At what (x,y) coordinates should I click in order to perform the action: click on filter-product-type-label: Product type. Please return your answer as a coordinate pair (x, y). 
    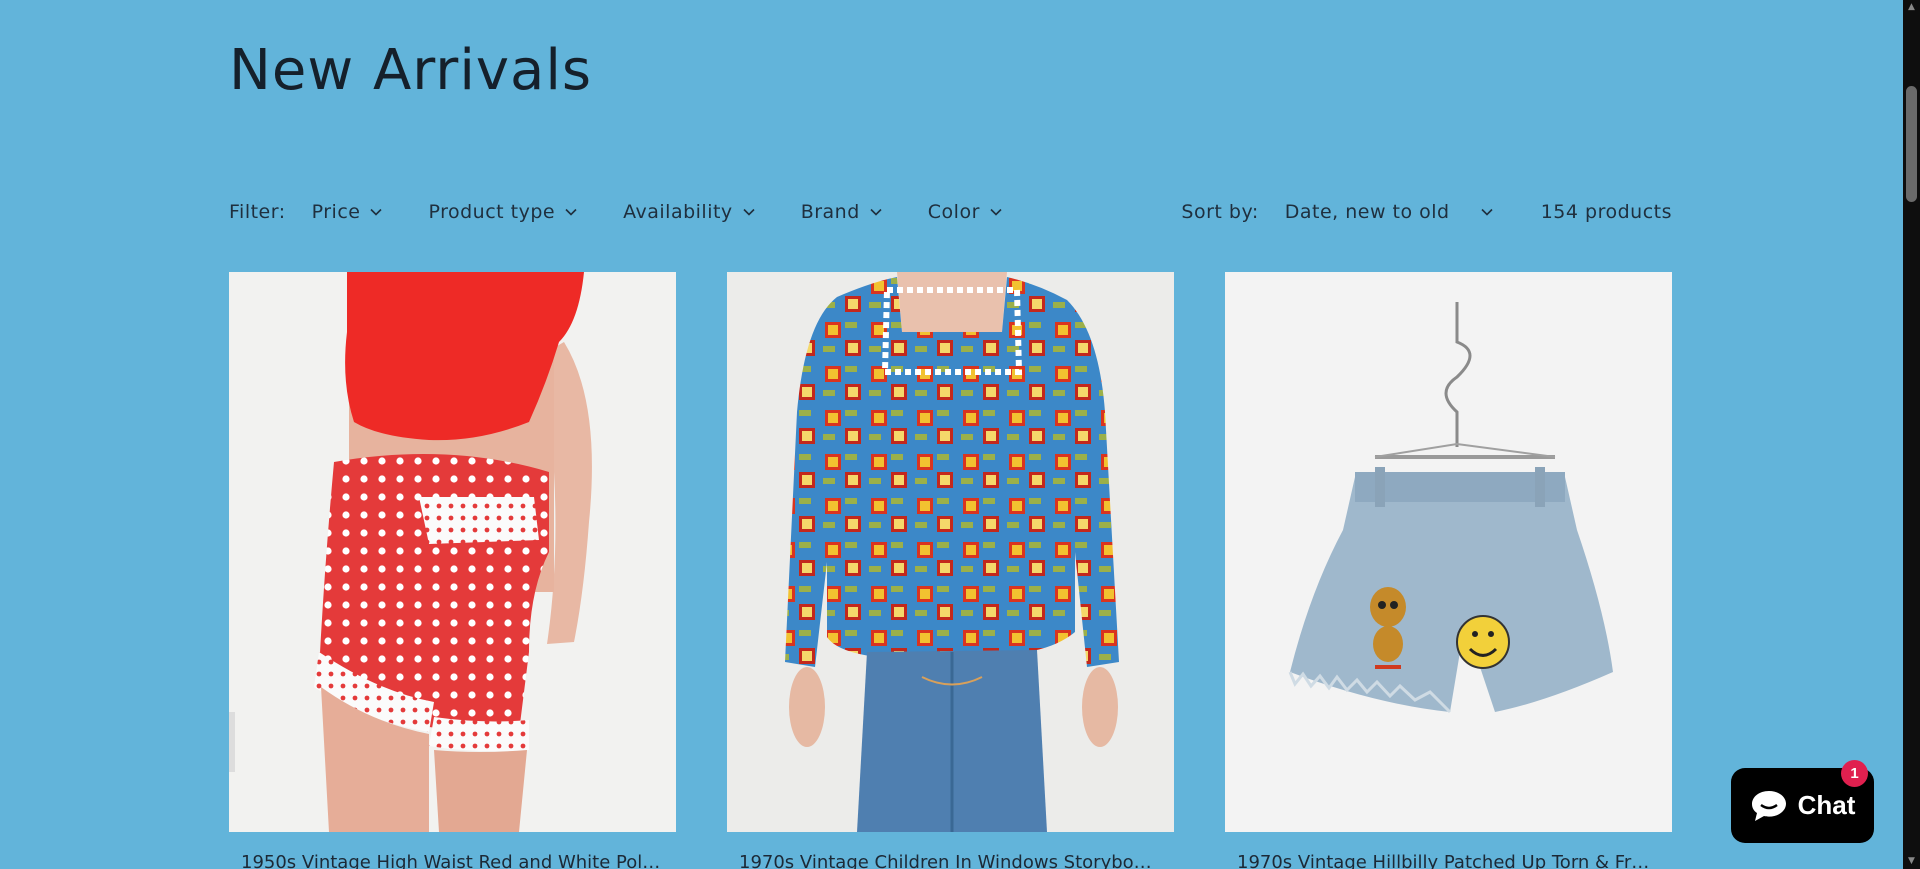
    Looking at the image, I should click on (492, 212).